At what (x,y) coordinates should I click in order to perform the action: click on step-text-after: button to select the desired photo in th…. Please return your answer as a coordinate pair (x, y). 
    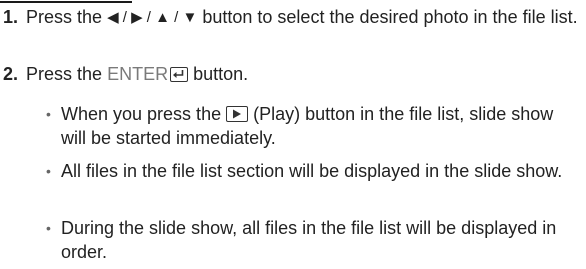
    Looking at the image, I should click on (390, 17).